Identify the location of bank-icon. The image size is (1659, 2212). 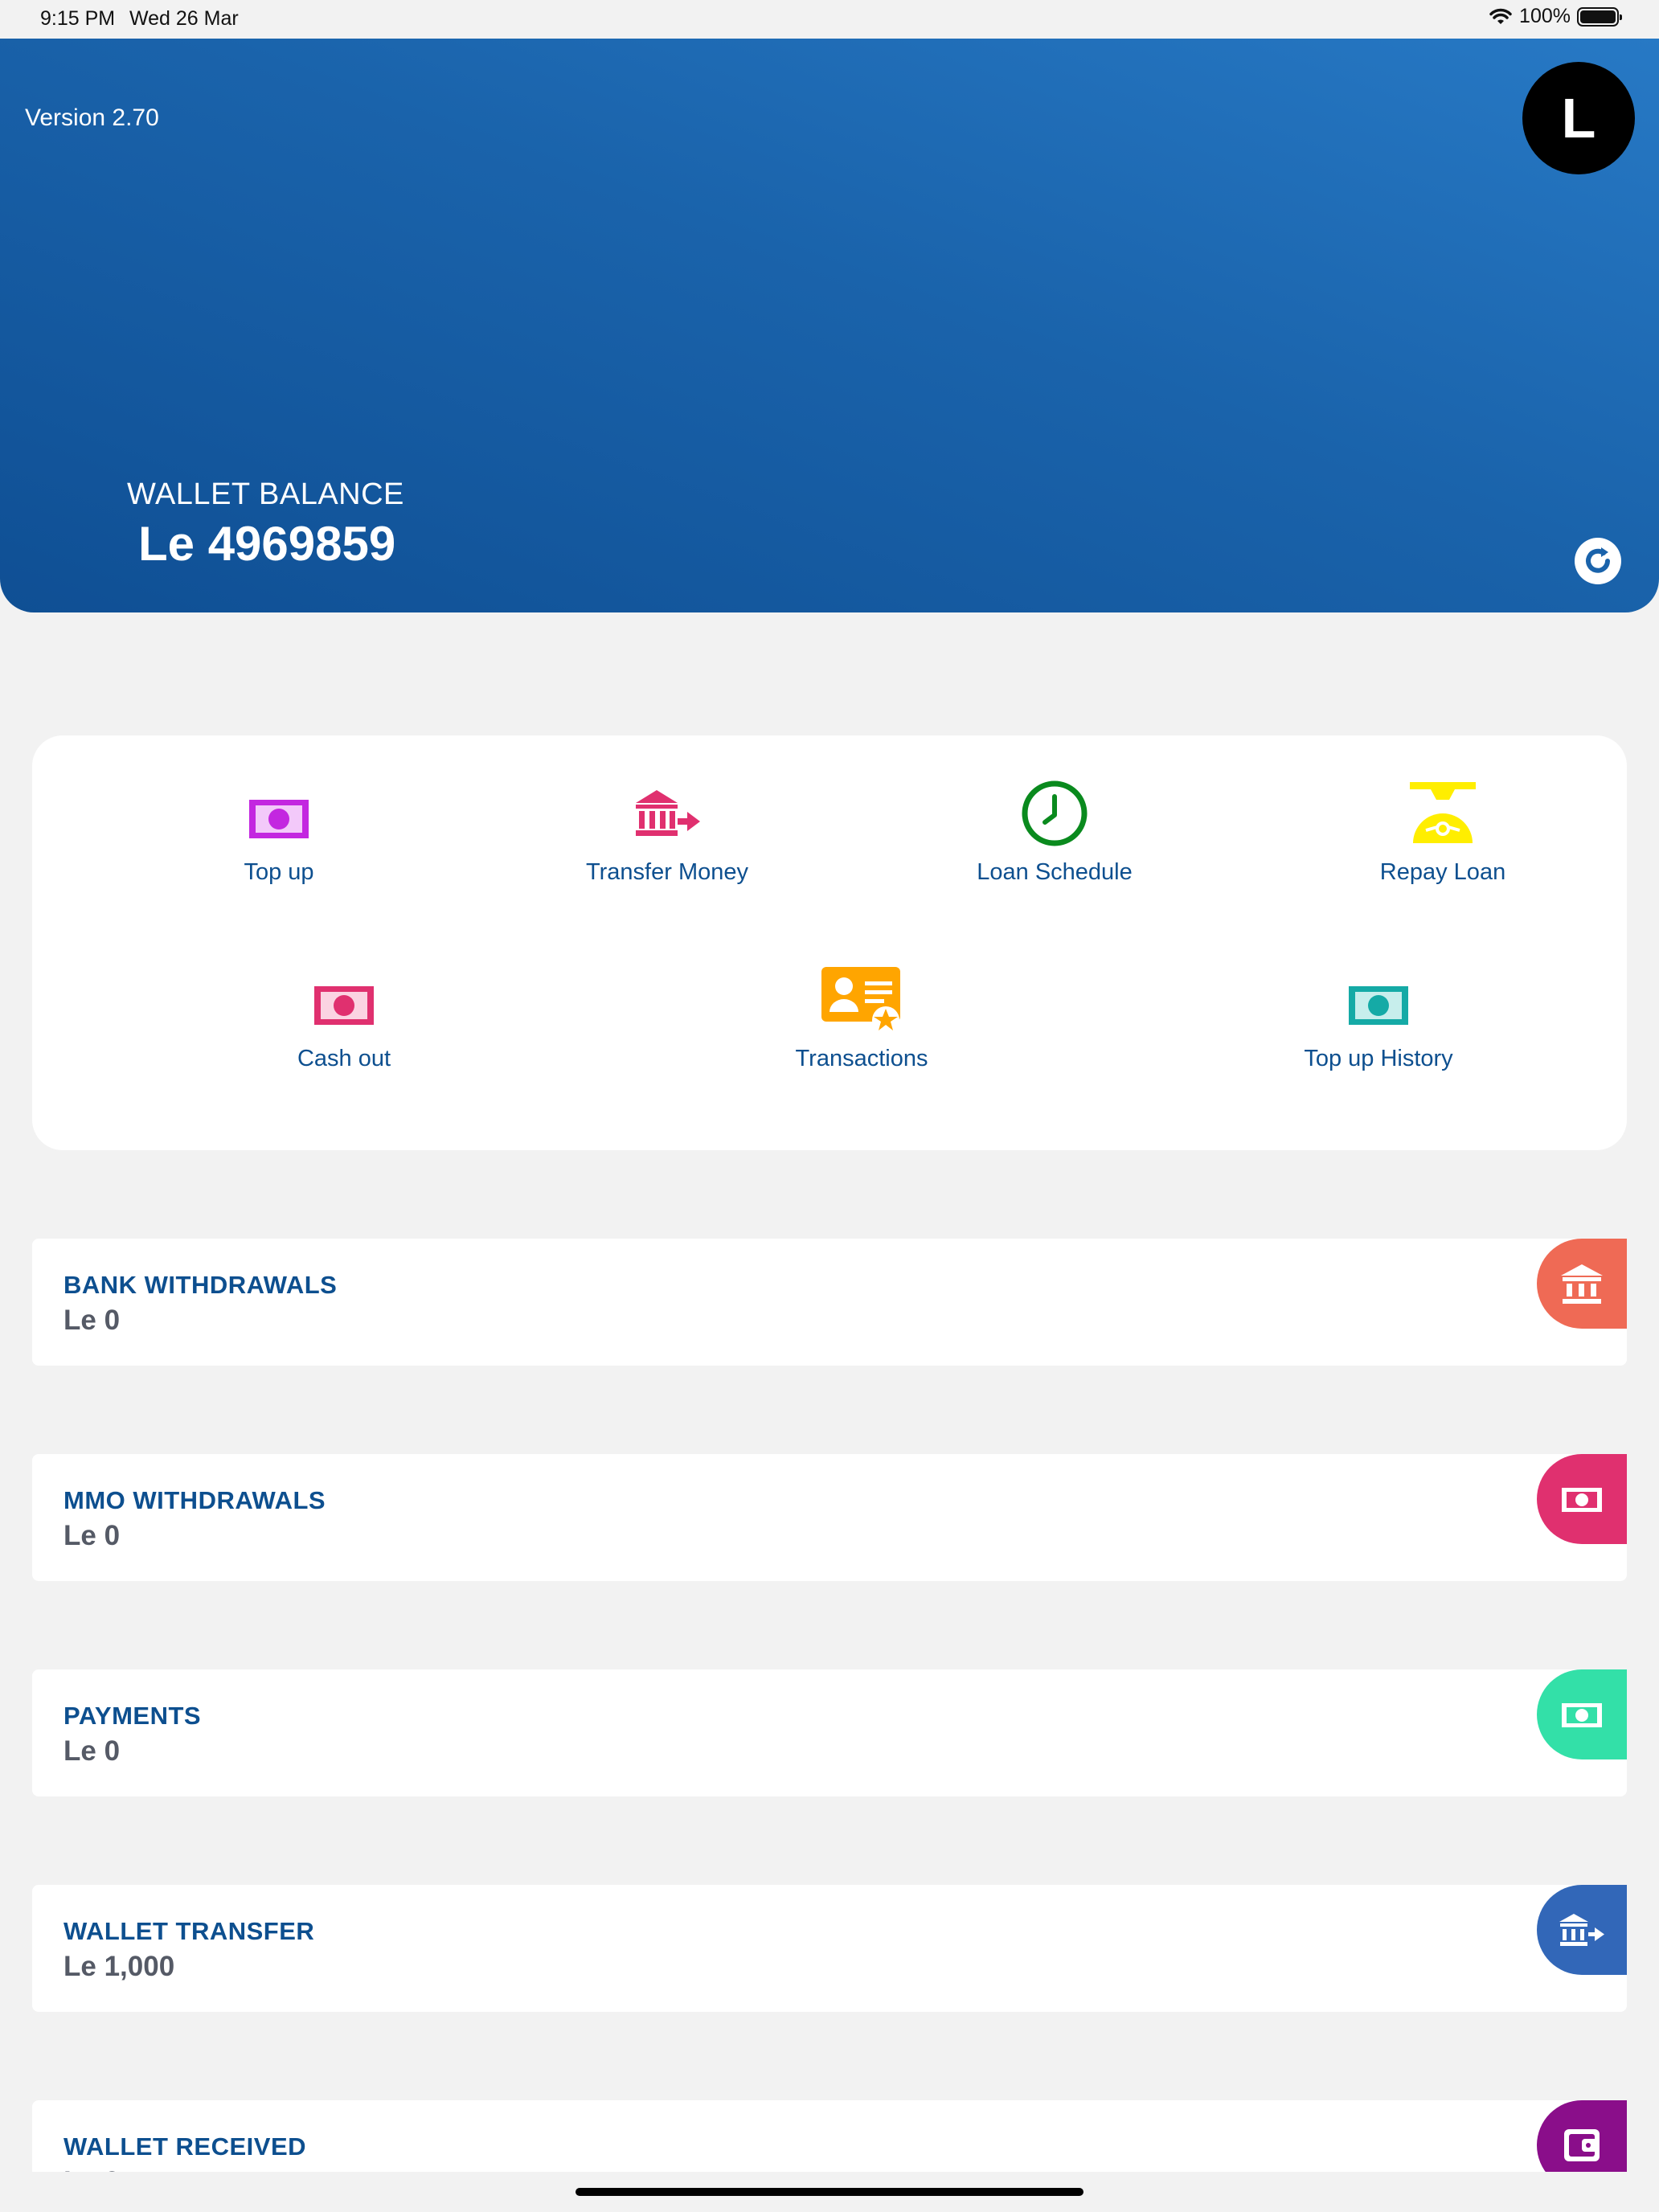
(1582, 1284).